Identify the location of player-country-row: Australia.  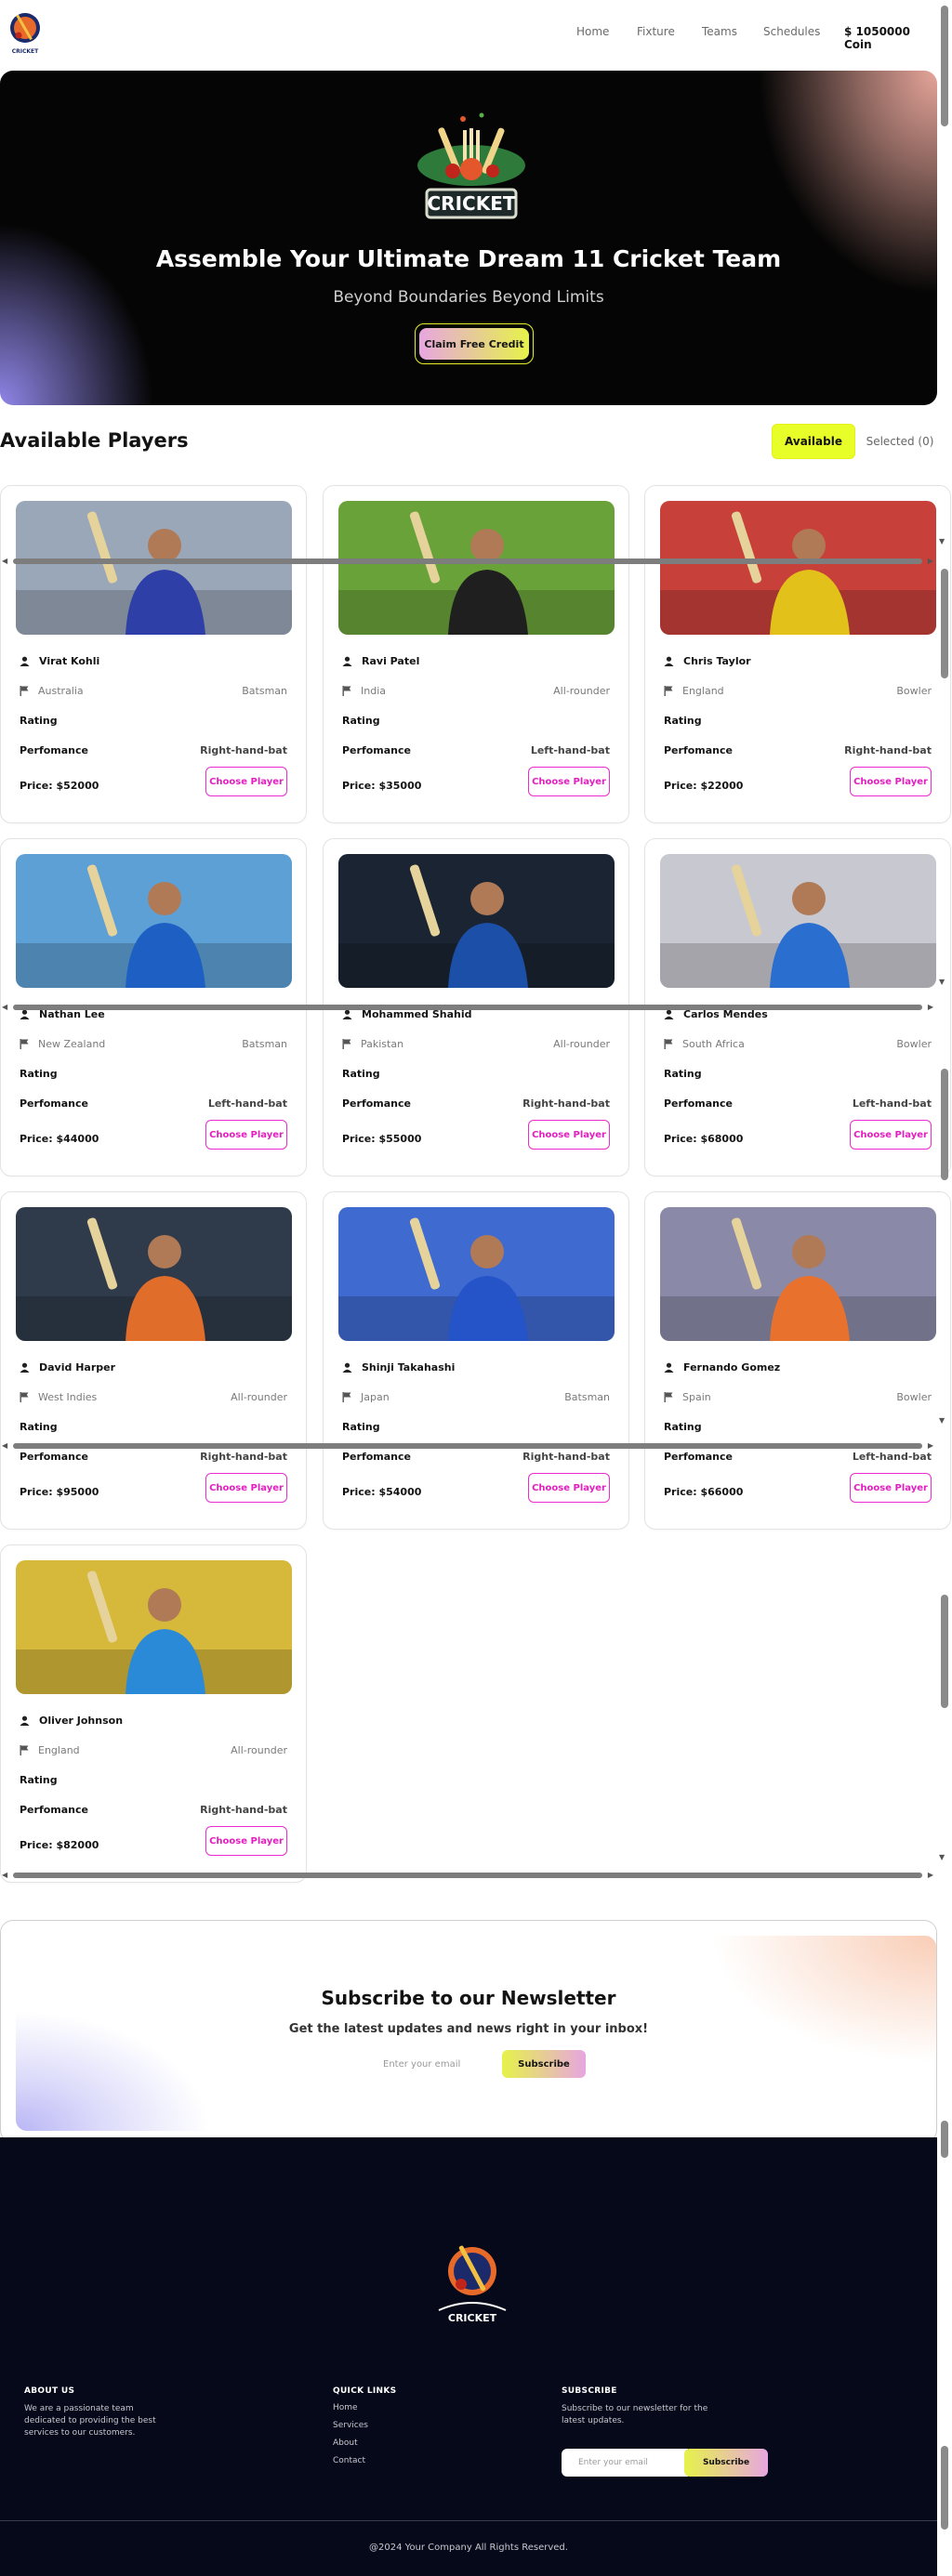
(52, 691).